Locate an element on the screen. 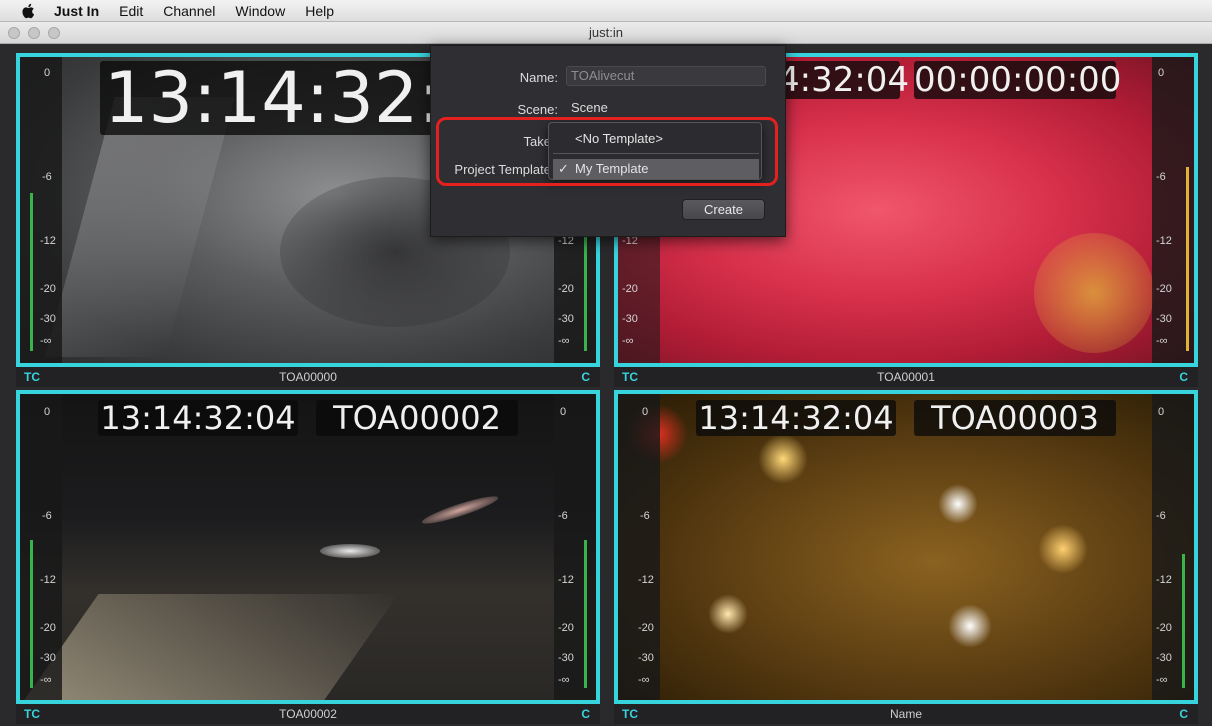 Image resolution: width=1212 pixels, height=726 pixels. zoom-window-button is located at coordinates (54, 33).